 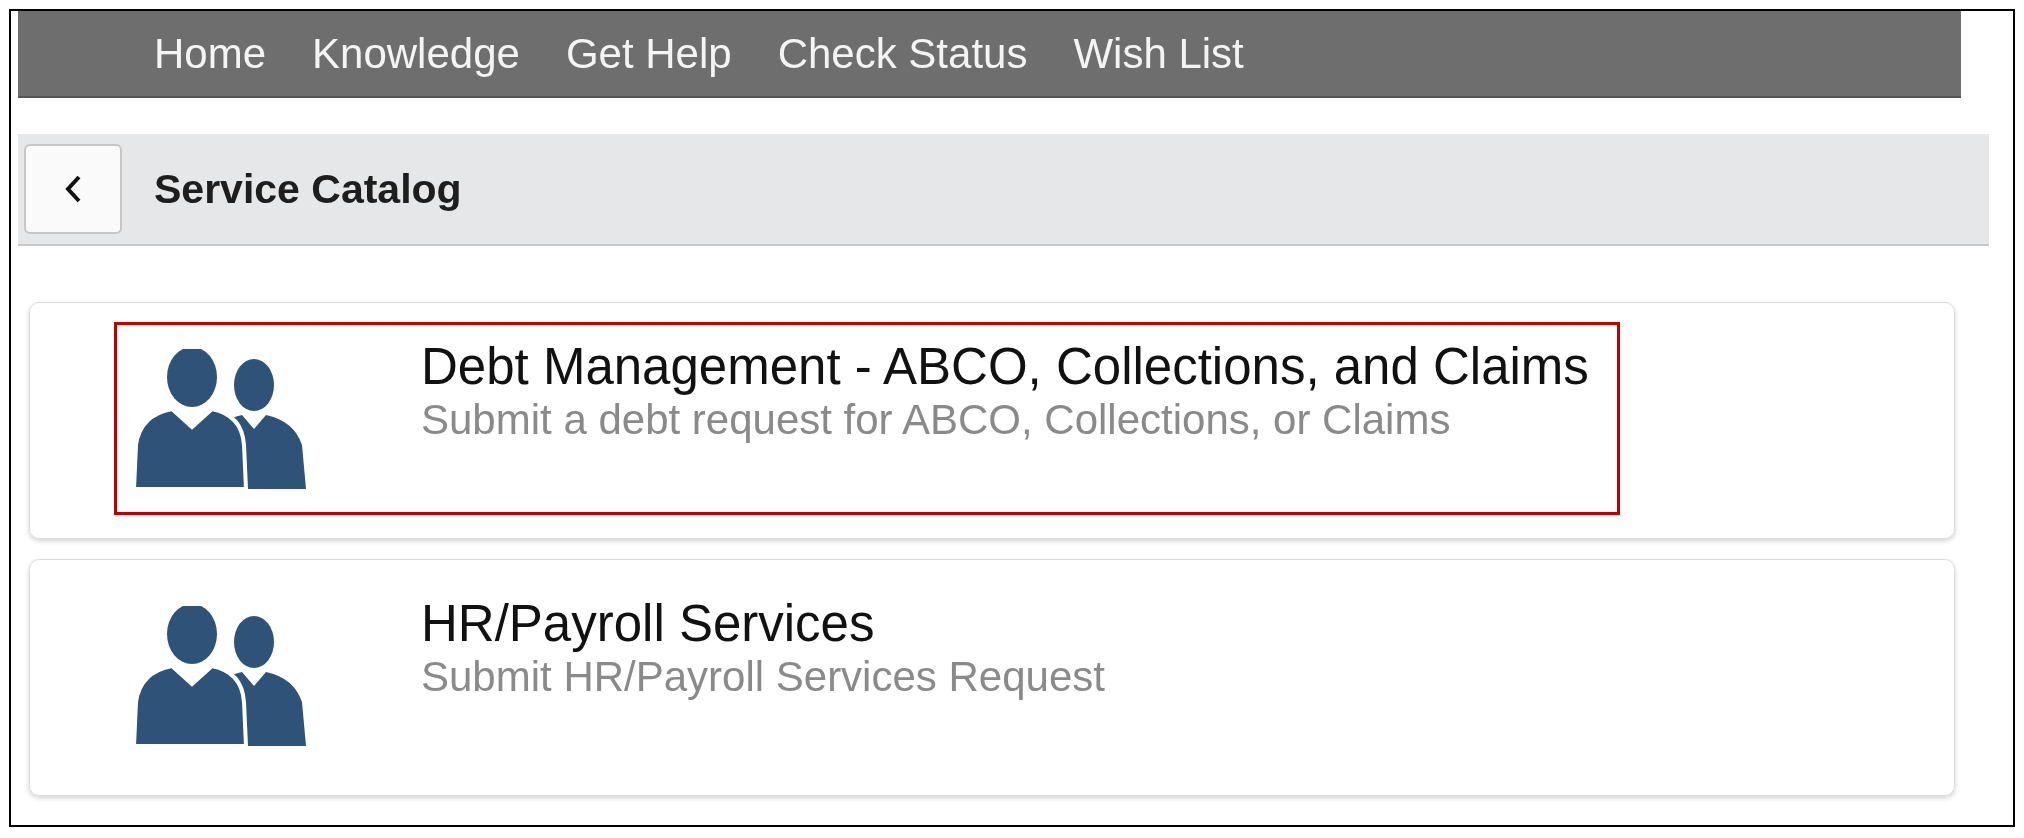 What do you see at coordinates (936, 420) in the screenshot?
I see `item-description: Submit a debt request for ABCO, Collections, or Claims` at bounding box center [936, 420].